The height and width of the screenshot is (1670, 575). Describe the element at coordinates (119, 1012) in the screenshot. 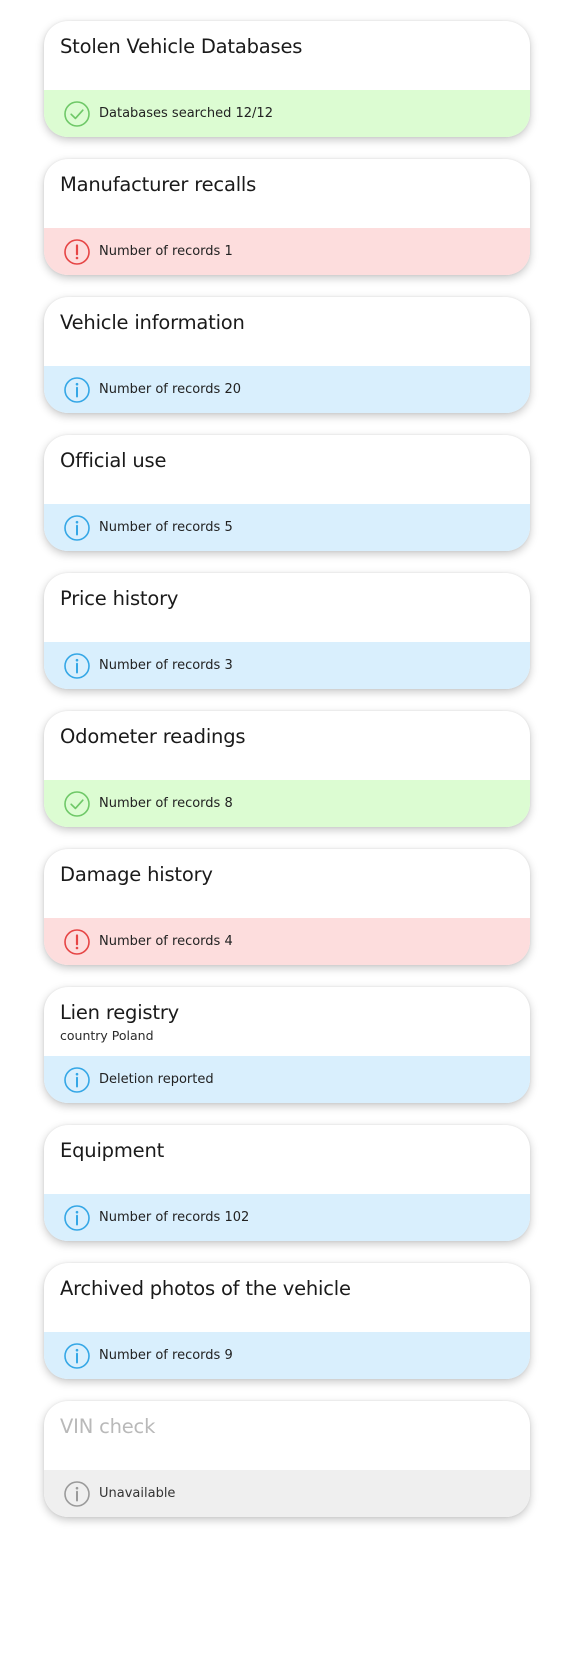

I see `card-title: Lien registry` at that location.